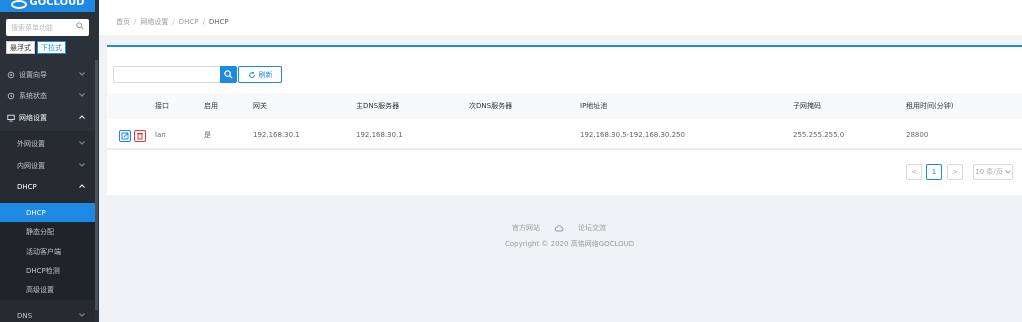  What do you see at coordinates (211, 106) in the screenshot?
I see `column-header: 启用` at bounding box center [211, 106].